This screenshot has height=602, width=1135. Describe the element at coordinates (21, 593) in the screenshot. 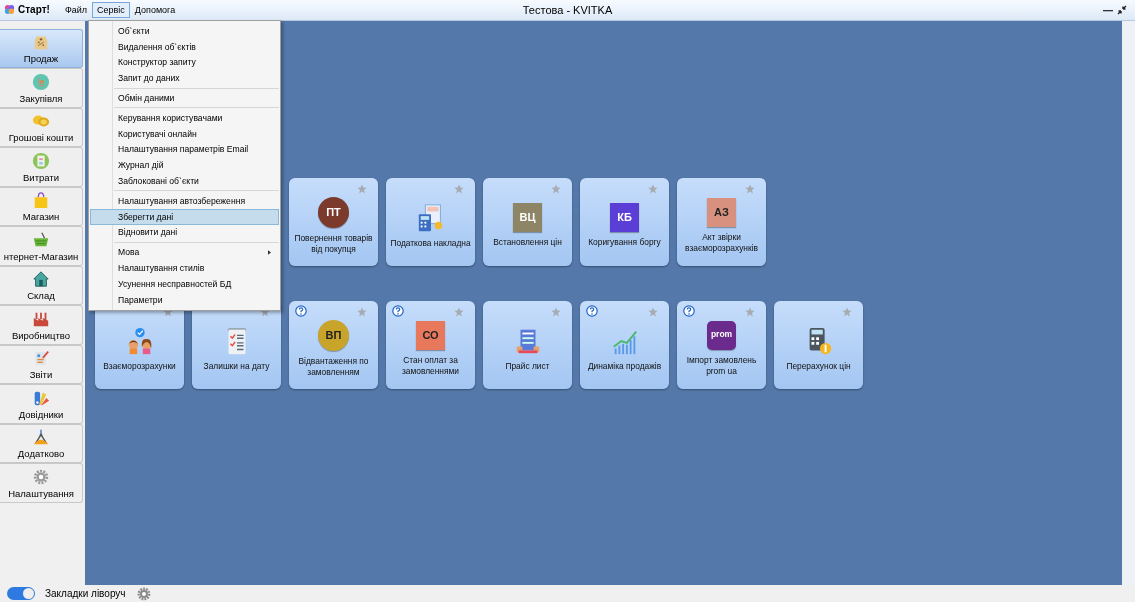

I see `toggle-switch` at that location.